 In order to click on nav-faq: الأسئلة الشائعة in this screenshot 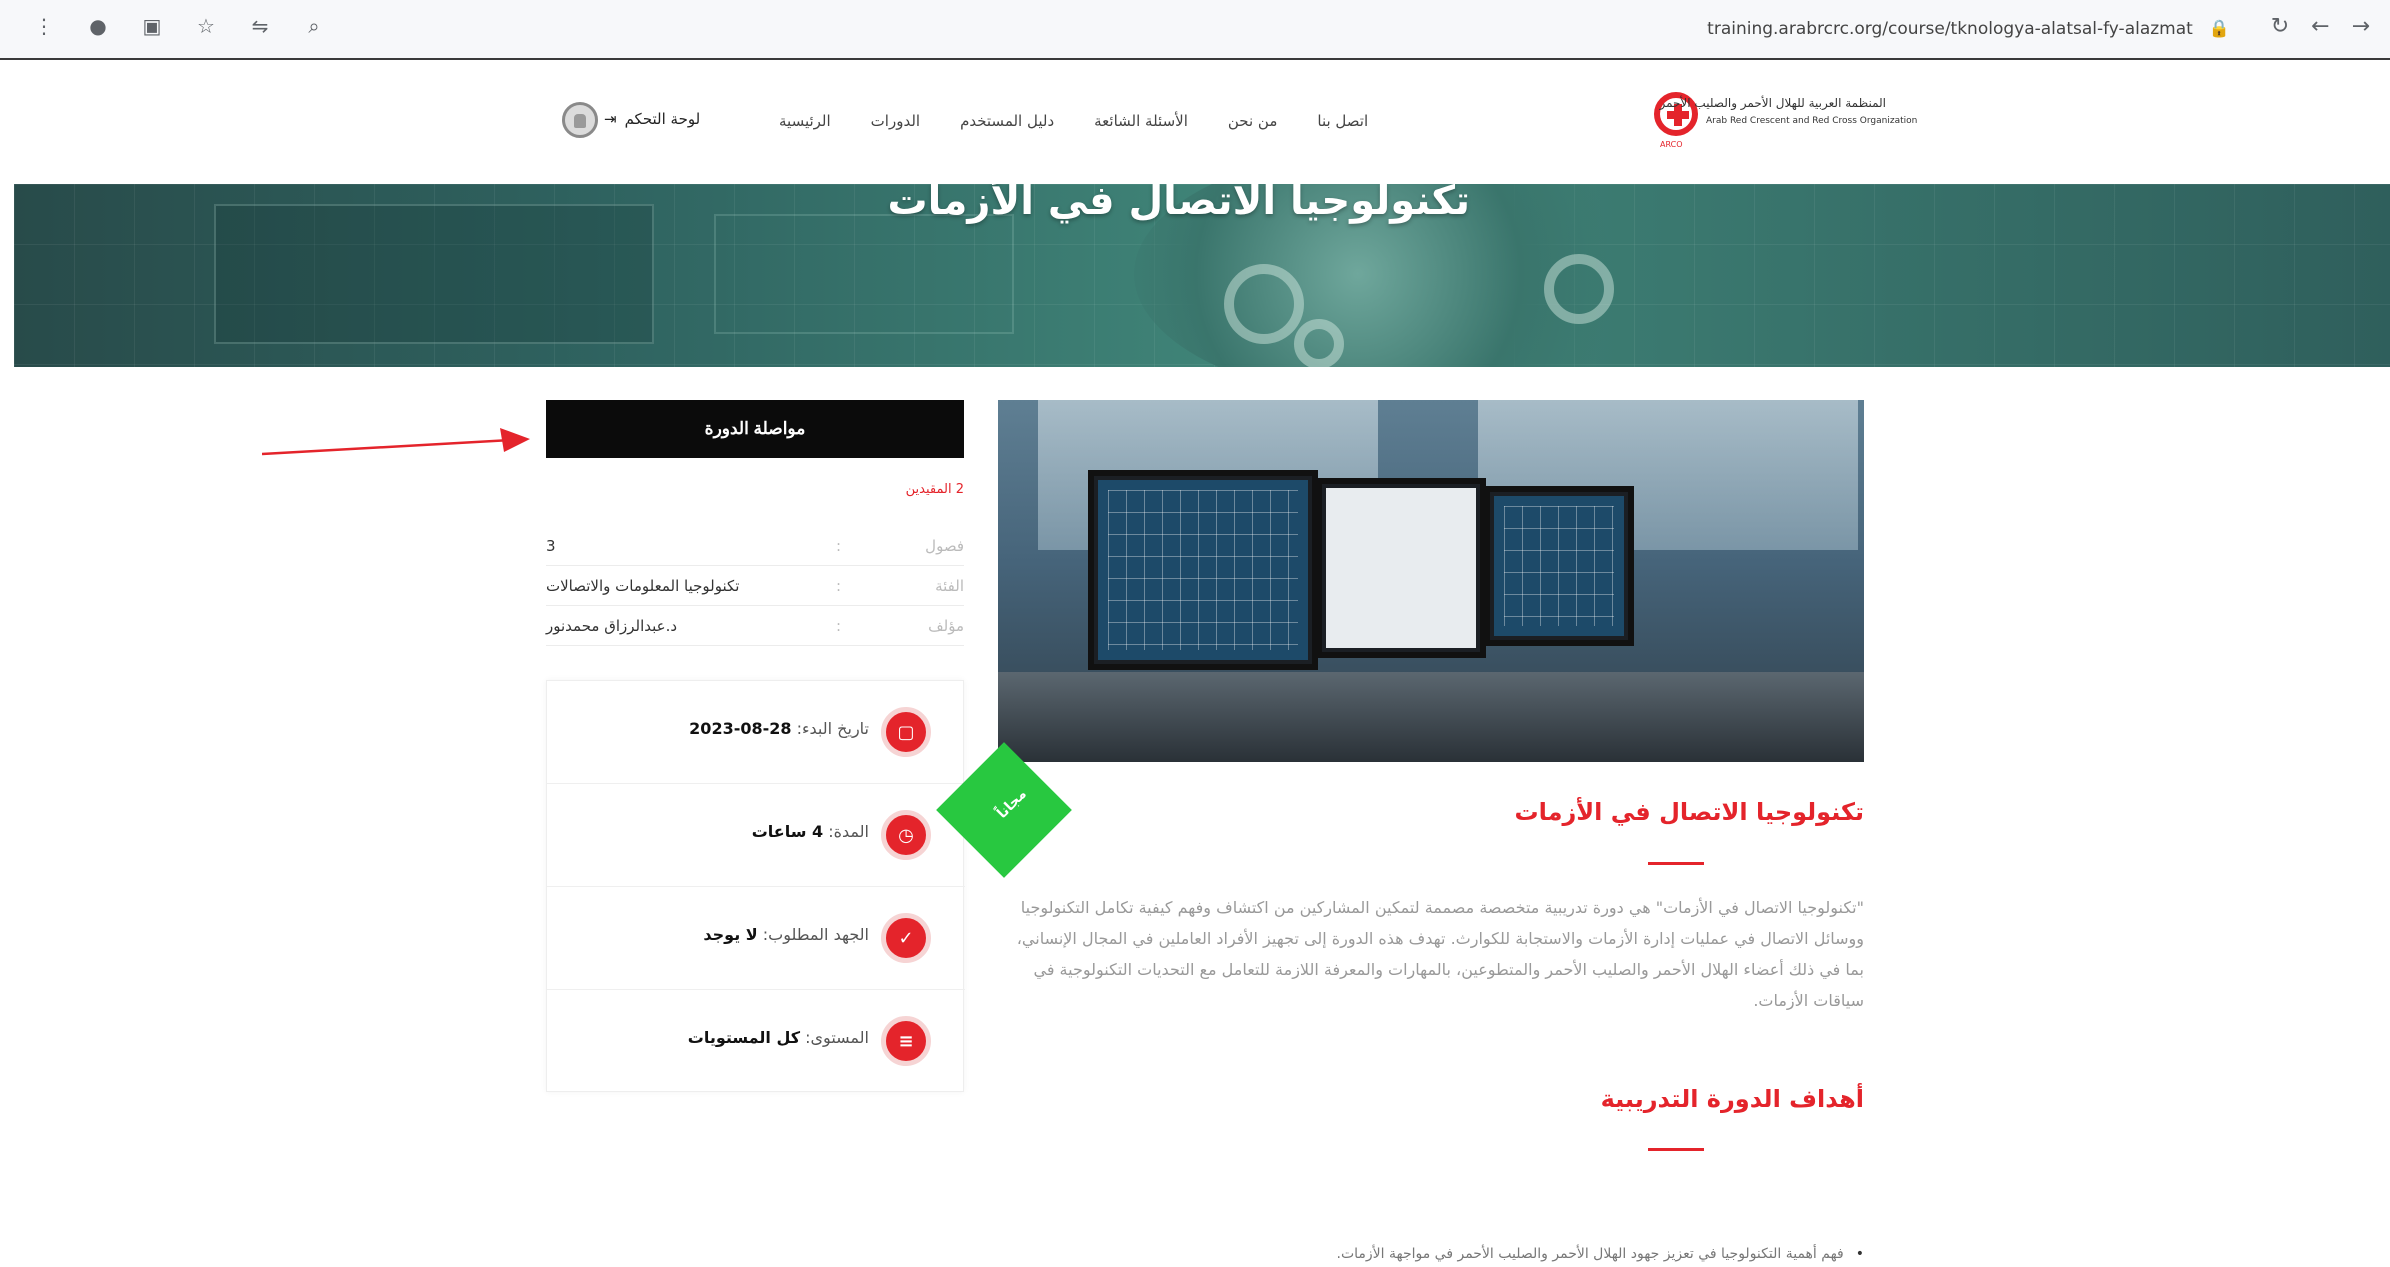, I will do `click(1141, 121)`.